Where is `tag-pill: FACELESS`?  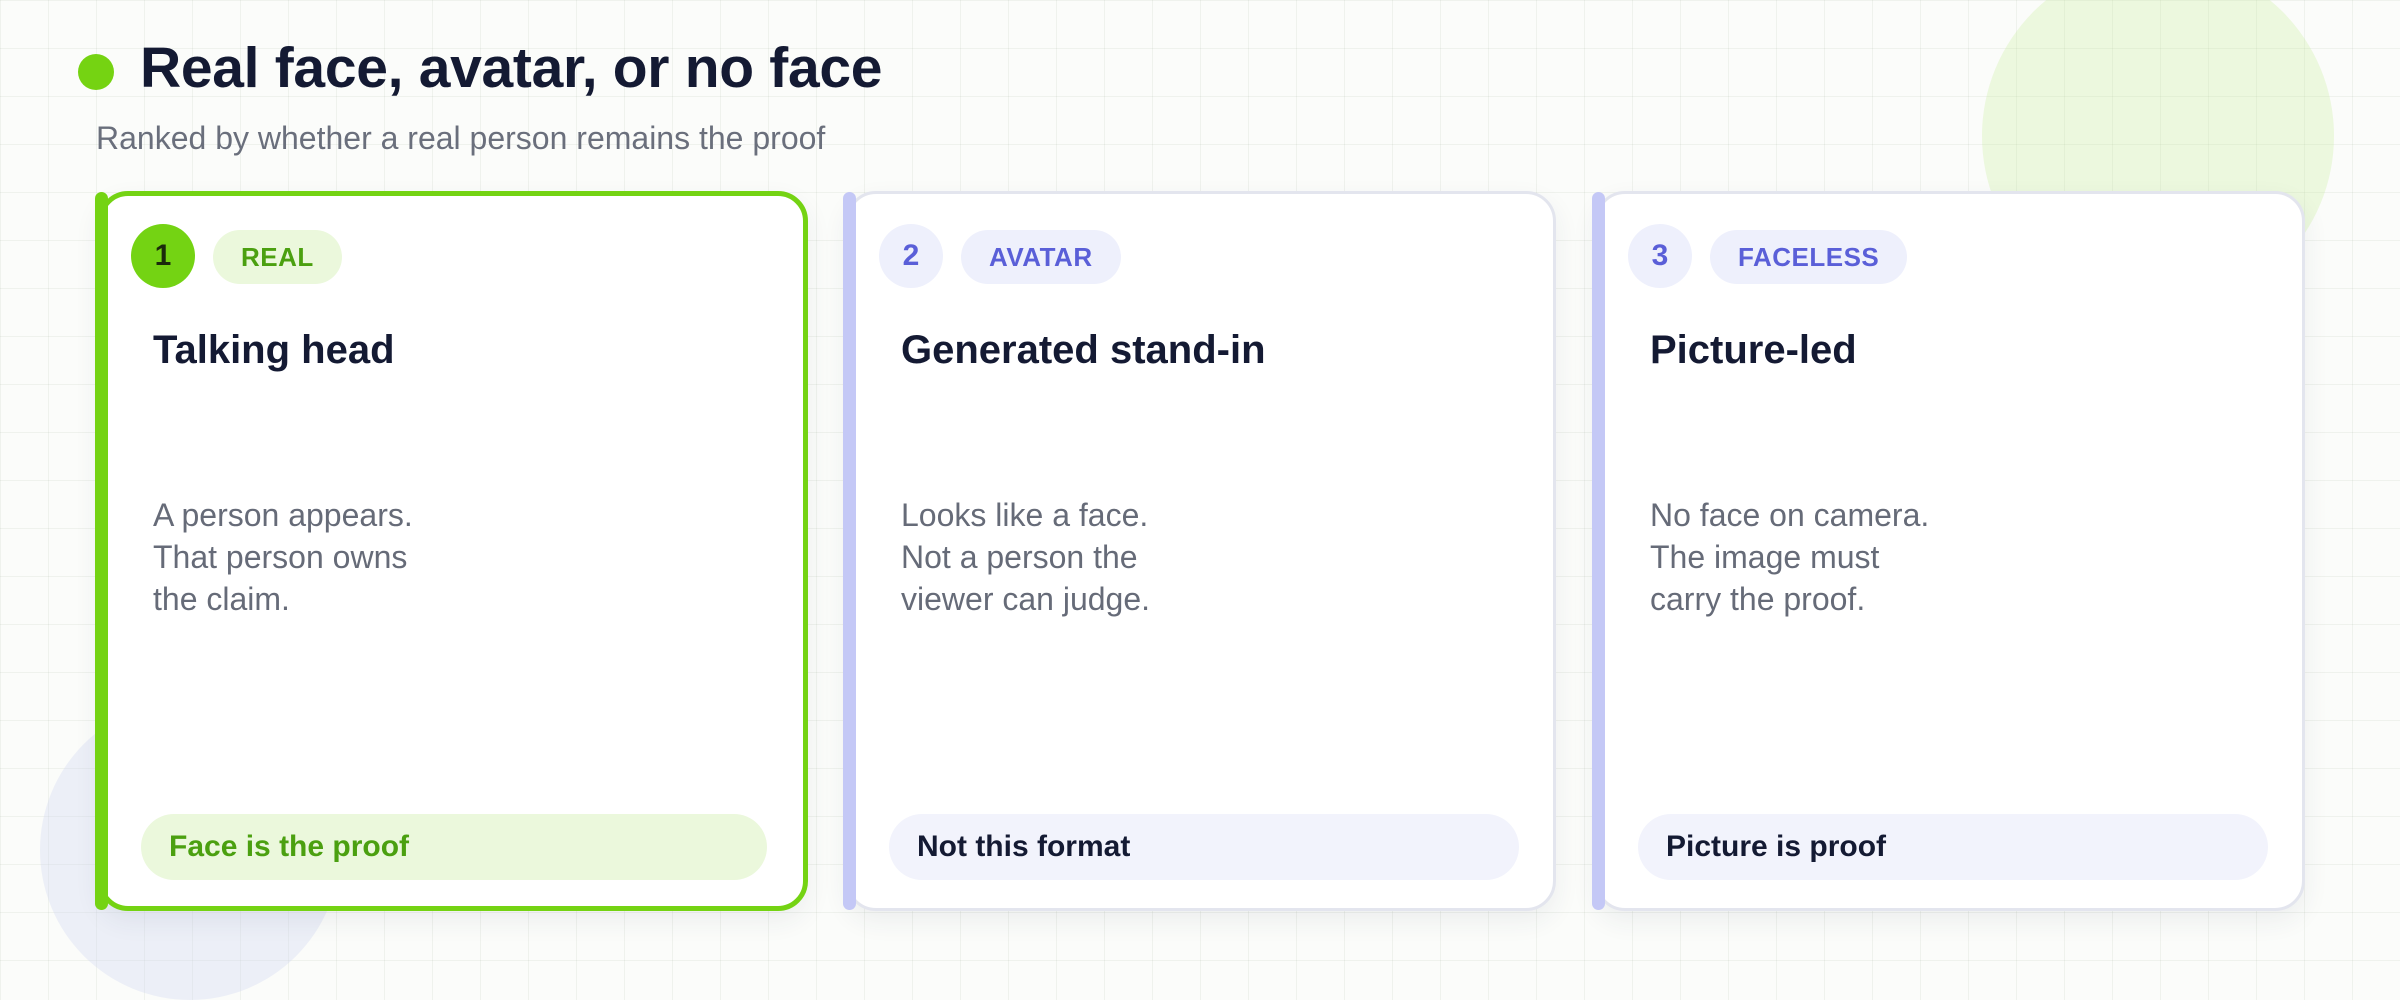
tag-pill: FACELESS is located at coordinates (1809, 257).